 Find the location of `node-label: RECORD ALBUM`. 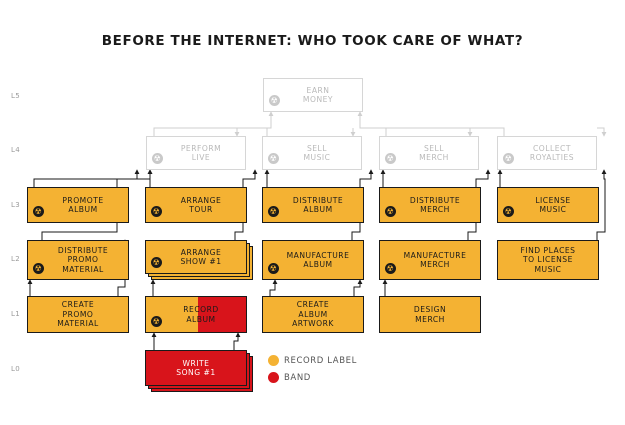

node-label: RECORD ALBUM is located at coordinates (201, 314).